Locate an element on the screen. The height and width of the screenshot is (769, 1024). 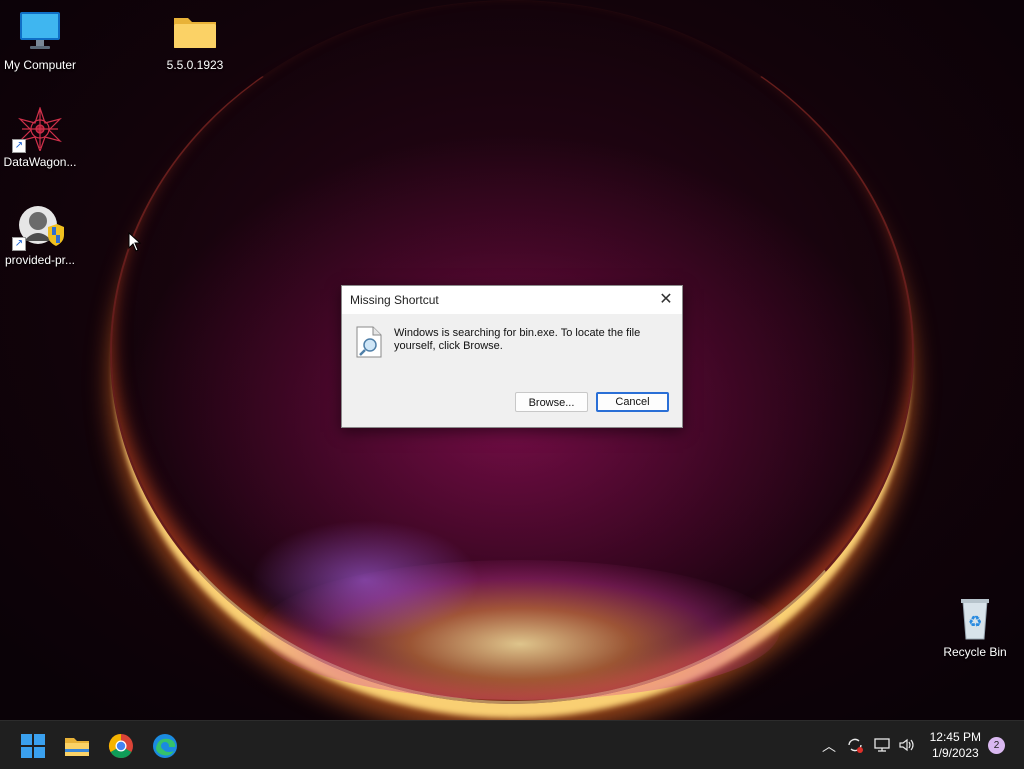
edge-icon is located at coordinates (165, 746).